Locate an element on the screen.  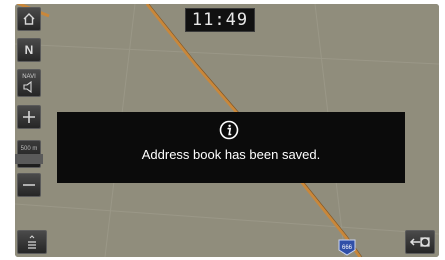
minus-icon is located at coordinates (29, 185).